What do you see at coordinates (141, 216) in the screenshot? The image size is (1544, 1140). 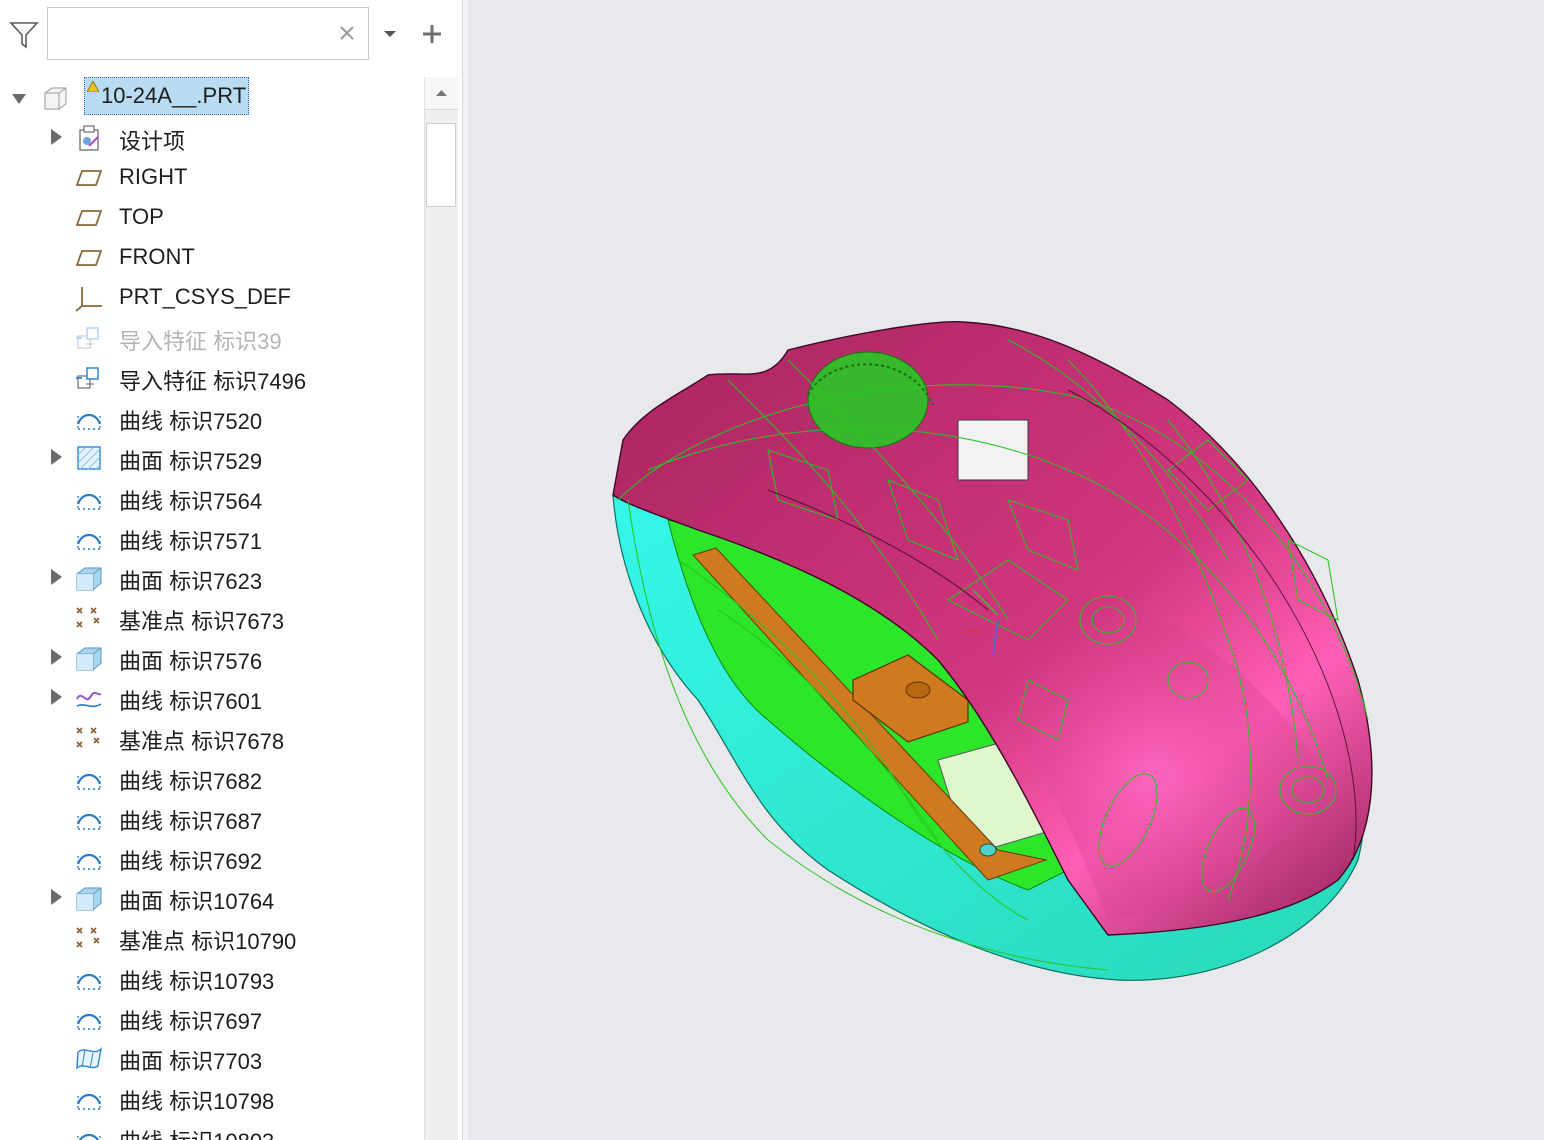 I see `tree-item-label: TOP` at bounding box center [141, 216].